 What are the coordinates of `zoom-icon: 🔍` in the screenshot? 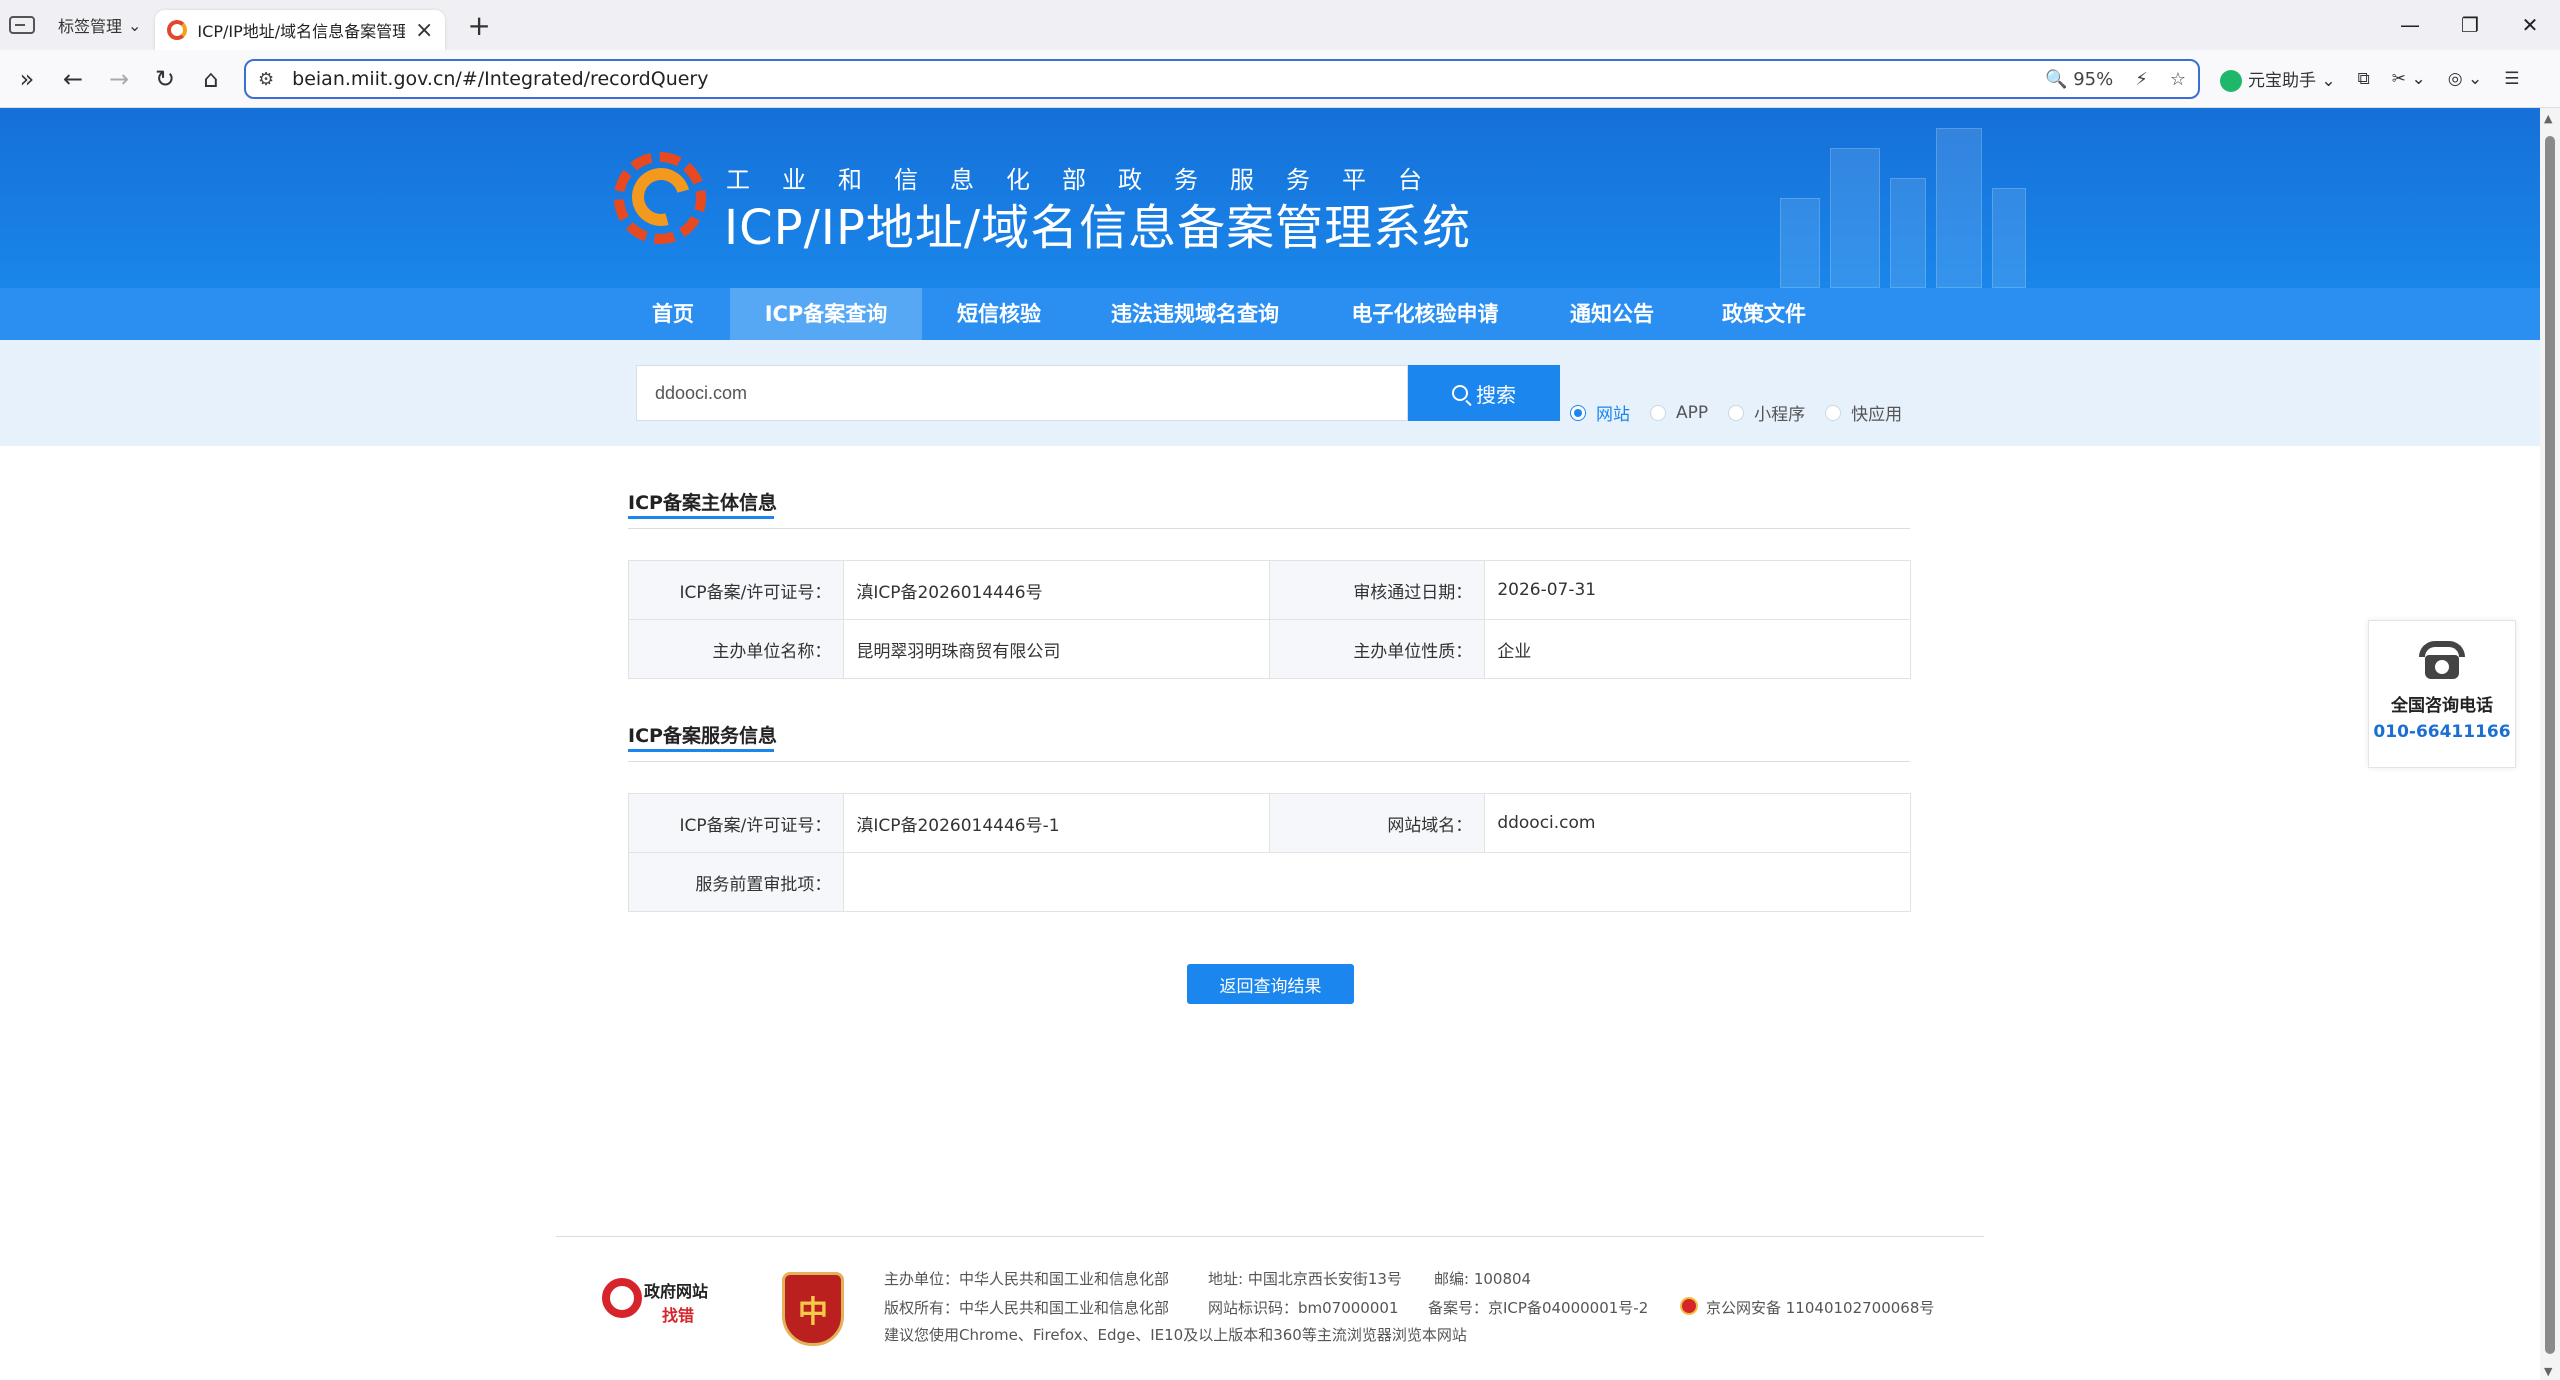 It's located at (2056, 79).